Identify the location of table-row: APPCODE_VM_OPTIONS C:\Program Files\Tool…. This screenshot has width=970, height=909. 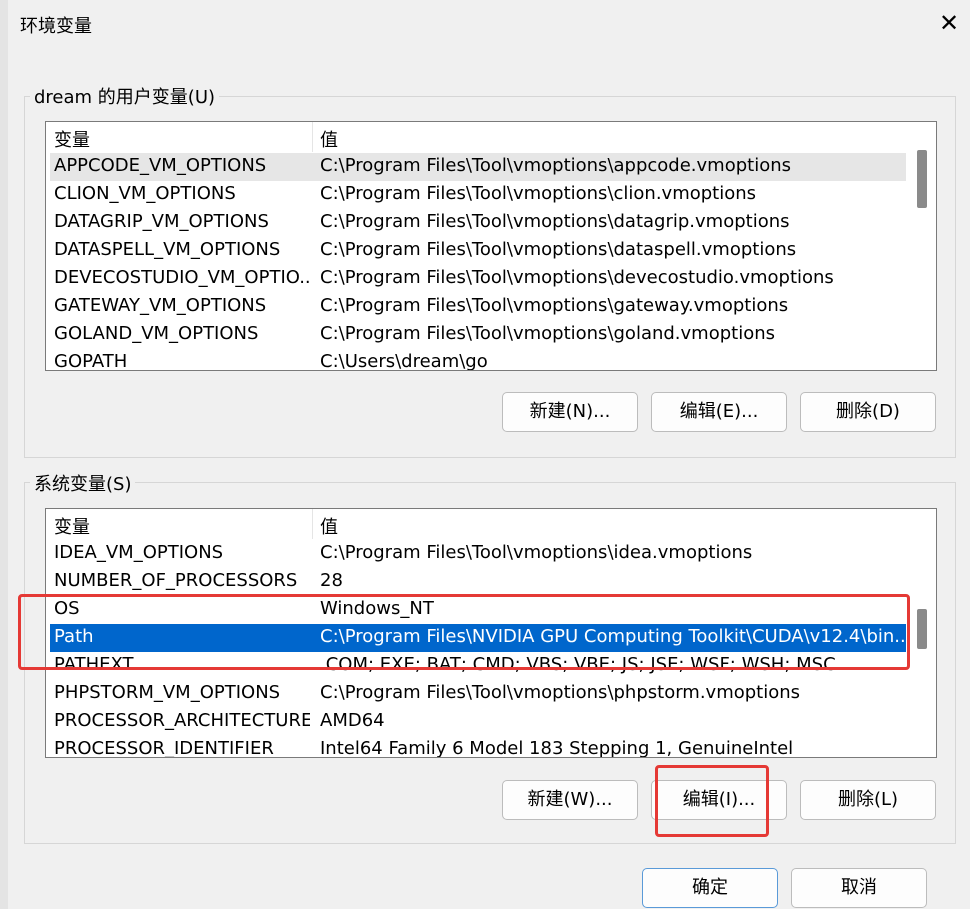
(478, 167).